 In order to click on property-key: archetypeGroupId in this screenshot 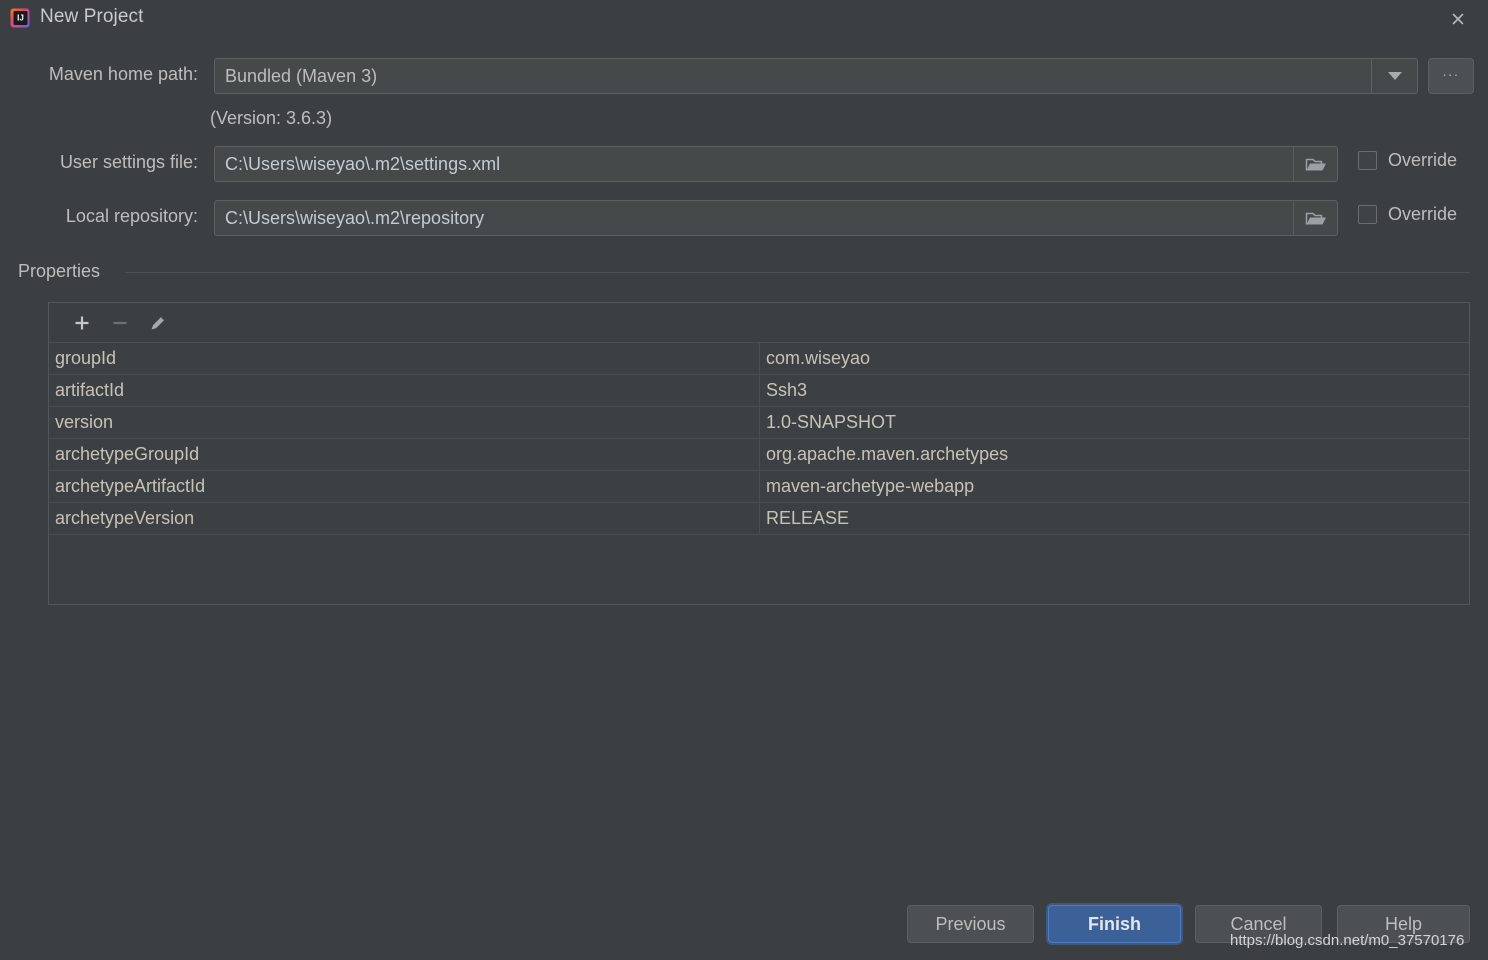, I will do `click(404, 454)`.